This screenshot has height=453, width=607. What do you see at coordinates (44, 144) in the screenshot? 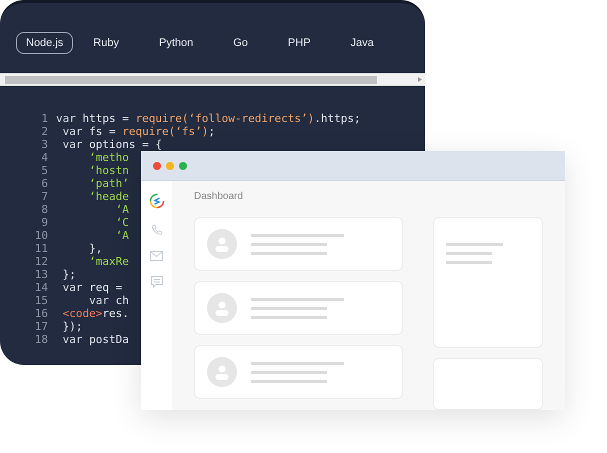
I see `line-number: 3` at bounding box center [44, 144].